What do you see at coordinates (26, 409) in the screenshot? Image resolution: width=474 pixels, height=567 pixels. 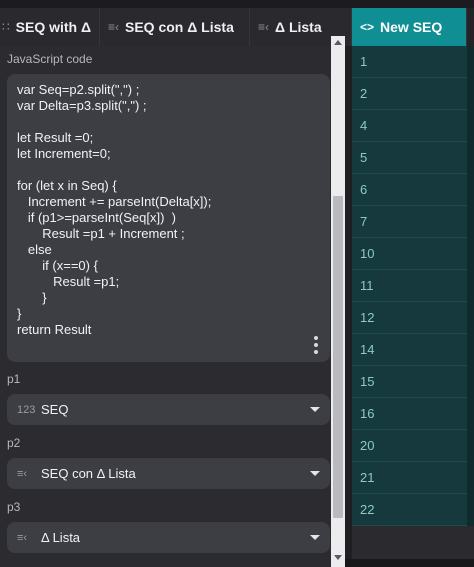 I see `number-type-icon: 123` at bounding box center [26, 409].